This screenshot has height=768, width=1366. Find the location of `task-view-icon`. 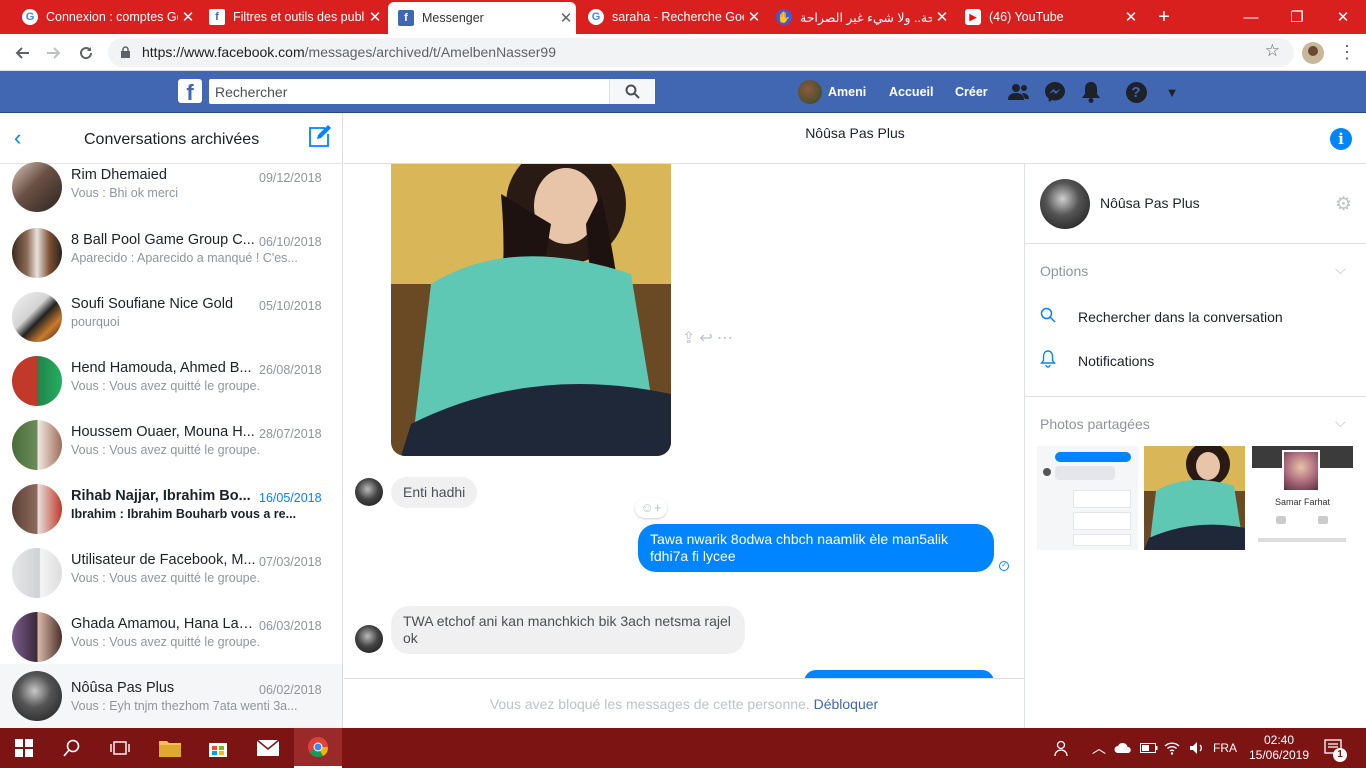

task-view-icon is located at coordinates (120, 748).